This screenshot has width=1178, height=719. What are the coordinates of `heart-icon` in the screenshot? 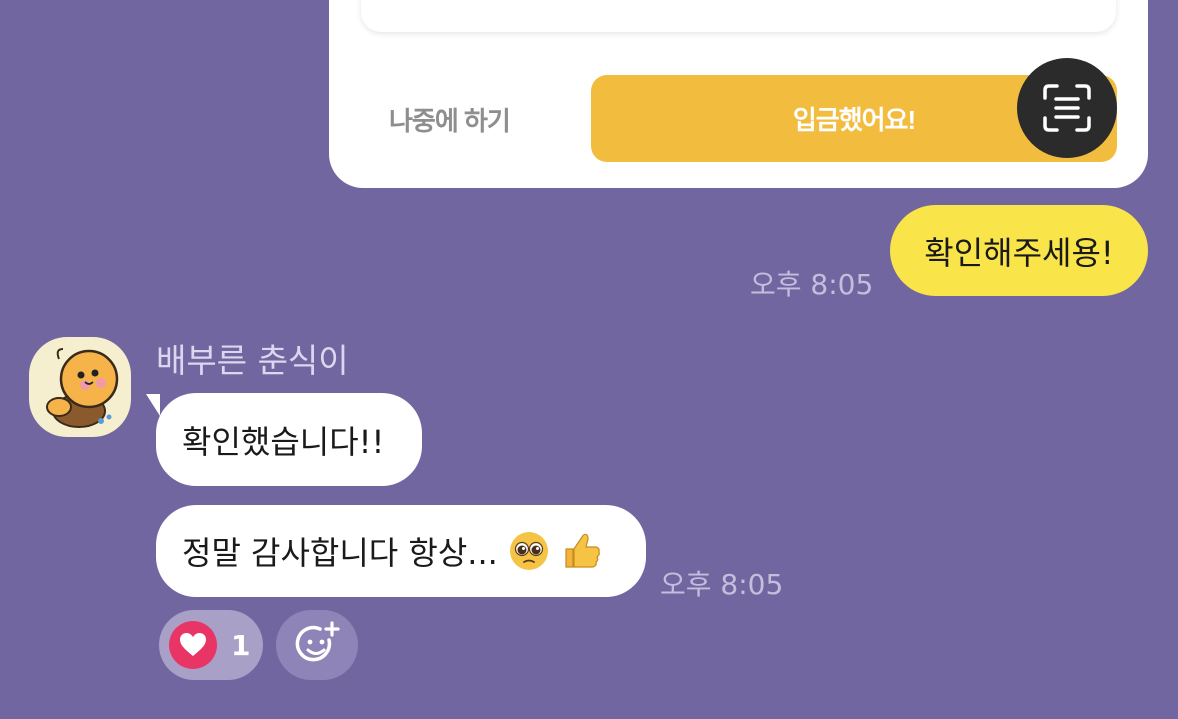 It's located at (193, 645).